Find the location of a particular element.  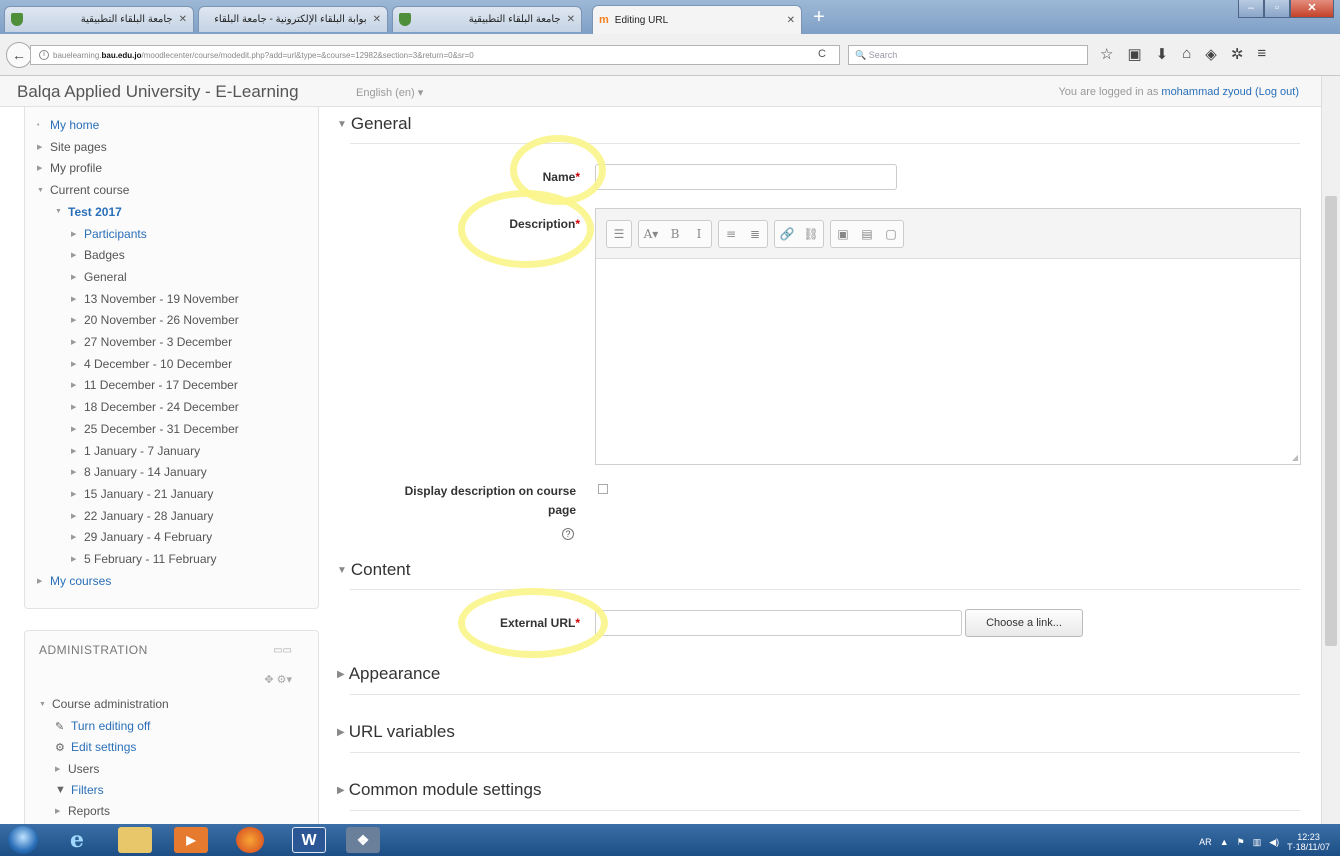

site-name: Balqa Applied University - E-Learning is located at coordinates (158, 92).